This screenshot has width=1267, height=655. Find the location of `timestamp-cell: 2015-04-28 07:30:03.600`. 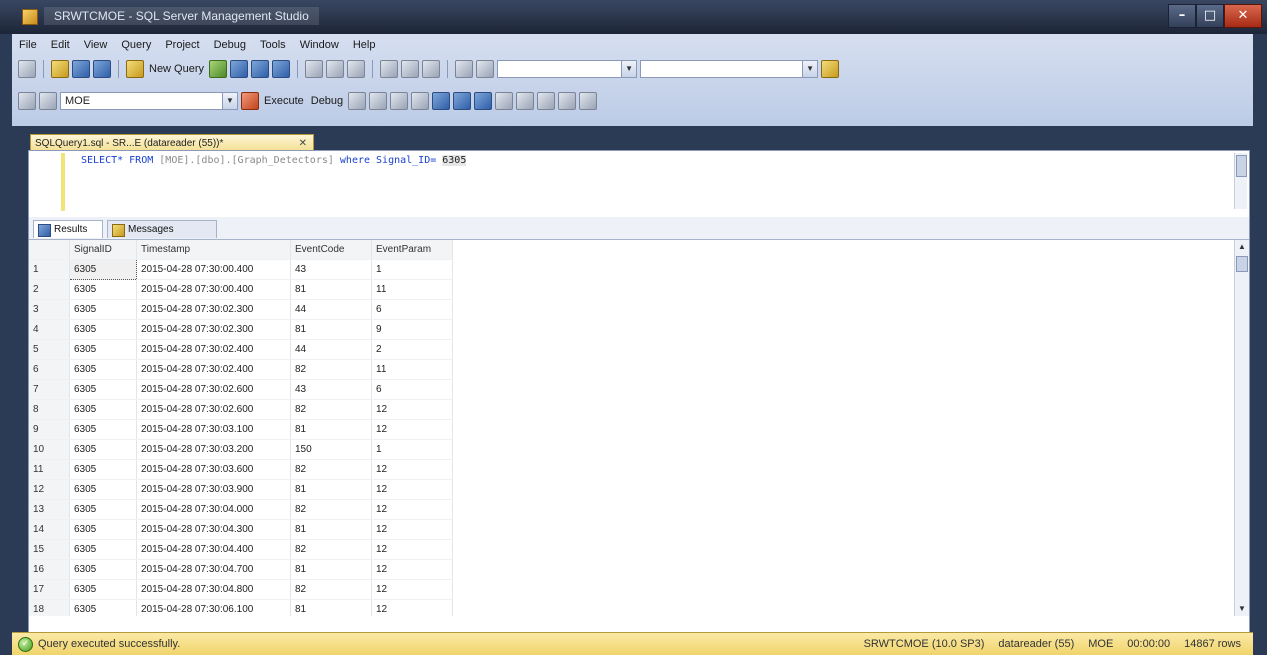

timestamp-cell: 2015-04-28 07:30:03.600 is located at coordinates (213, 469).